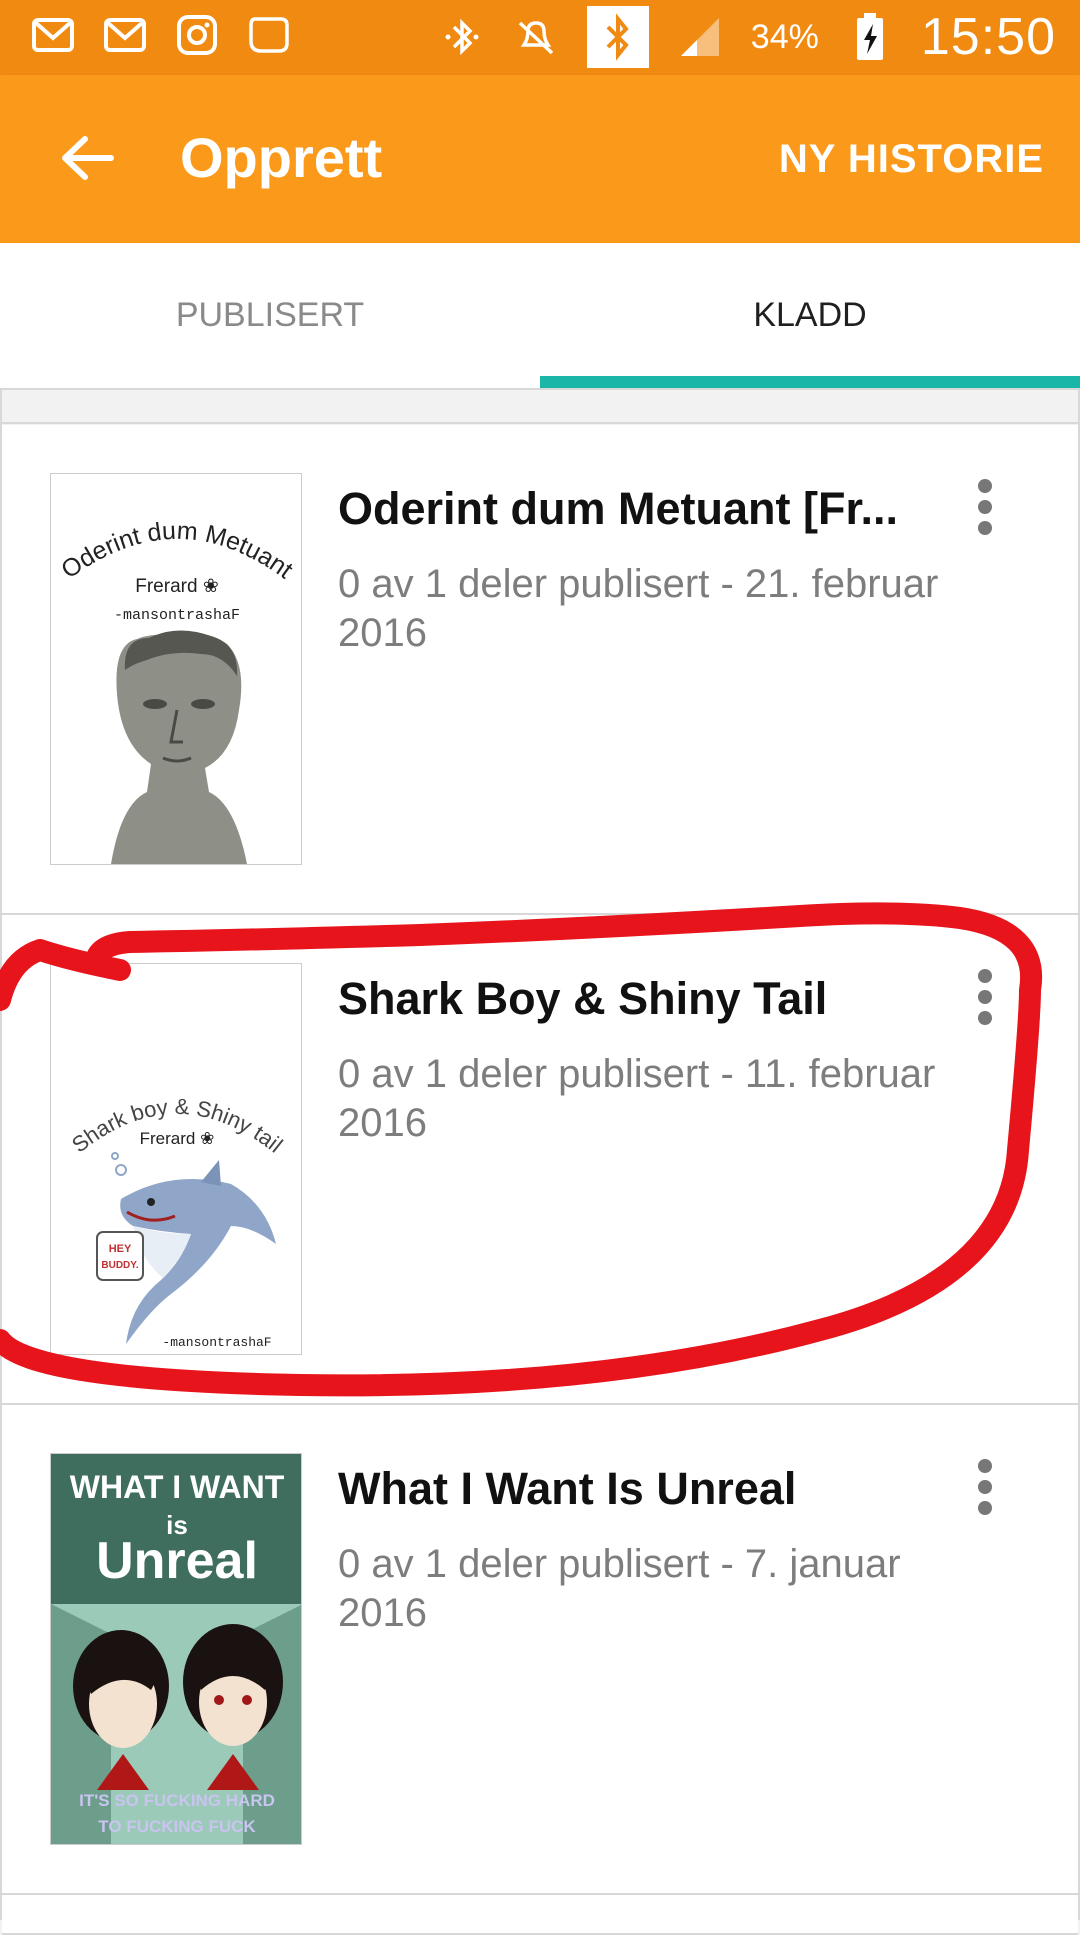  What do you see at coordinates (120, 1249) in the screenshot?
I see `svg-text: HEY` at bounding box center [120, 1249].